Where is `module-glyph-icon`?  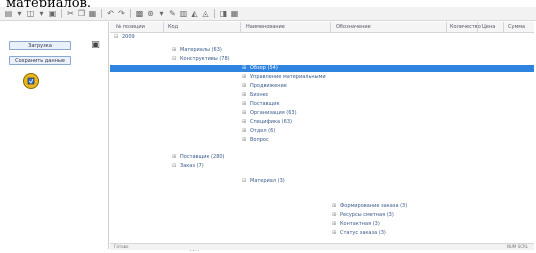
module-glyph-icon is located at coordinates (31, 81).